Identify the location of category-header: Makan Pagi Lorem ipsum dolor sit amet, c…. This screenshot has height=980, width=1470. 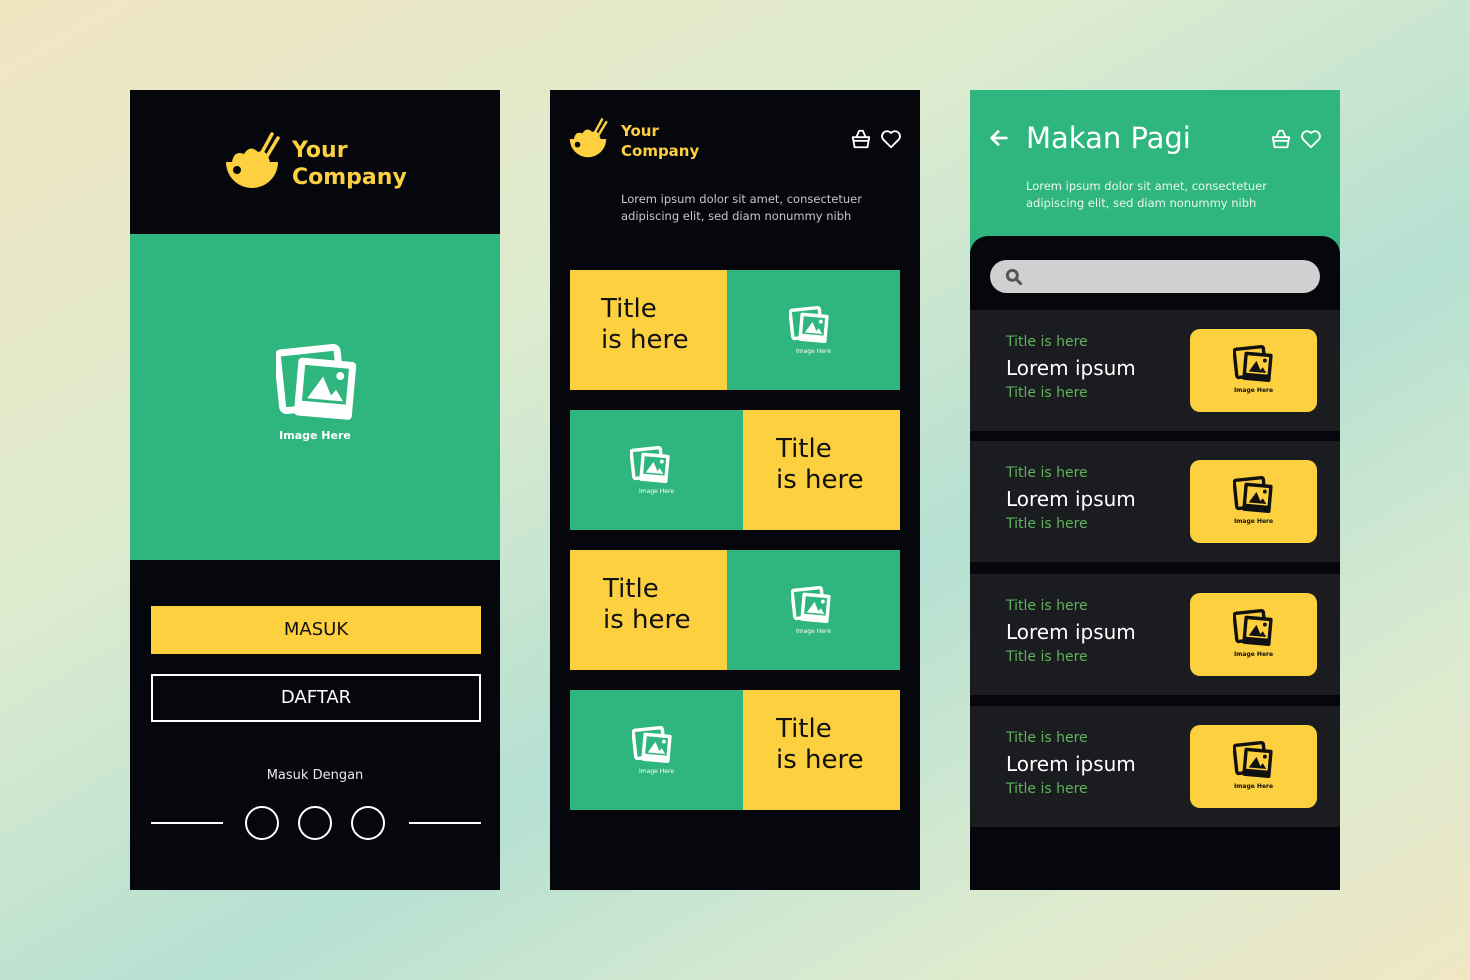
(1155, 175).